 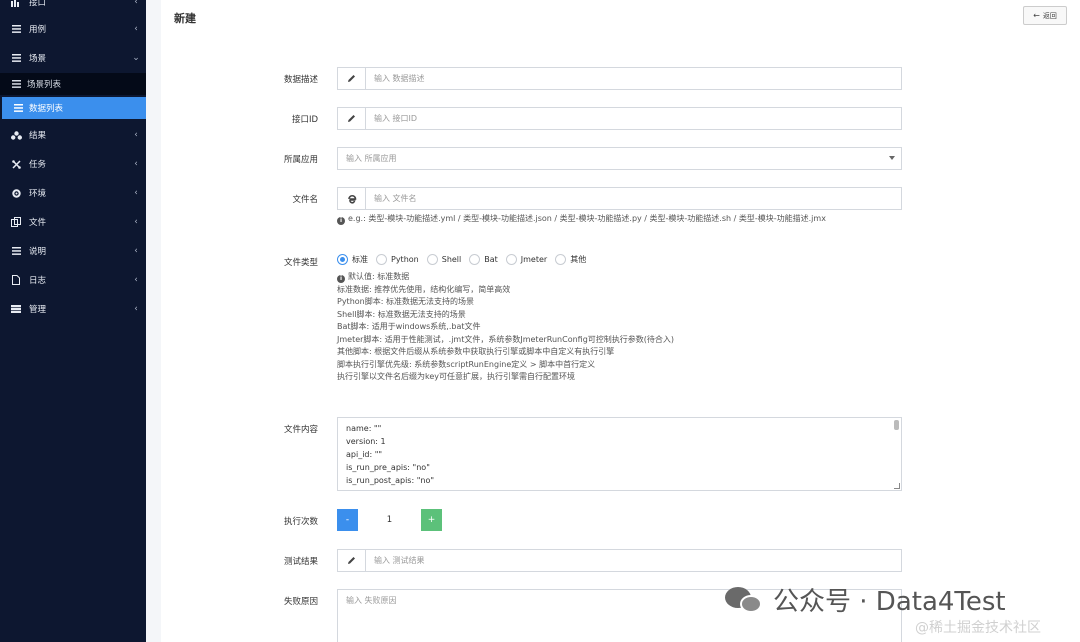 What do you see at coordinates (409, 326) in the screenshot?
I see `filetype-note: Bat脚本: 适用于windows系统,.bat文件` at bounding box center [409, 326].